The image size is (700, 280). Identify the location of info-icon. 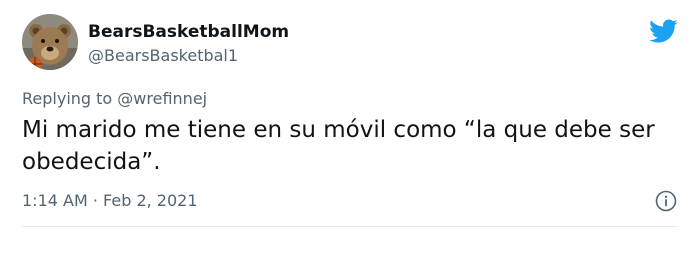
(666, 201).